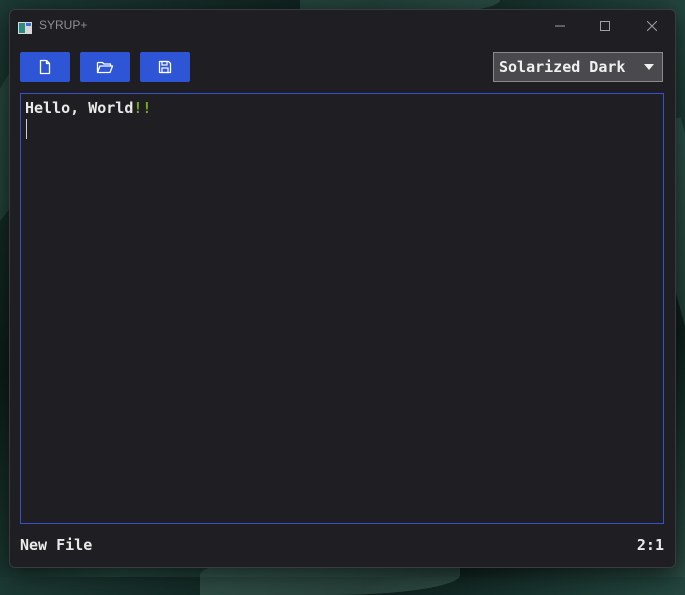 This screenshot has height=595, width=685. I want to click on new-file-button, so click(45, 67).